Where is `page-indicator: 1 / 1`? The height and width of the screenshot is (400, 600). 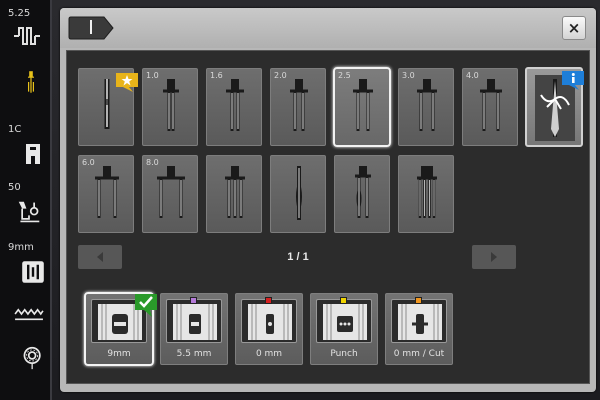 page-indicator: 1 / 1 is located at coordinates (298, 257).